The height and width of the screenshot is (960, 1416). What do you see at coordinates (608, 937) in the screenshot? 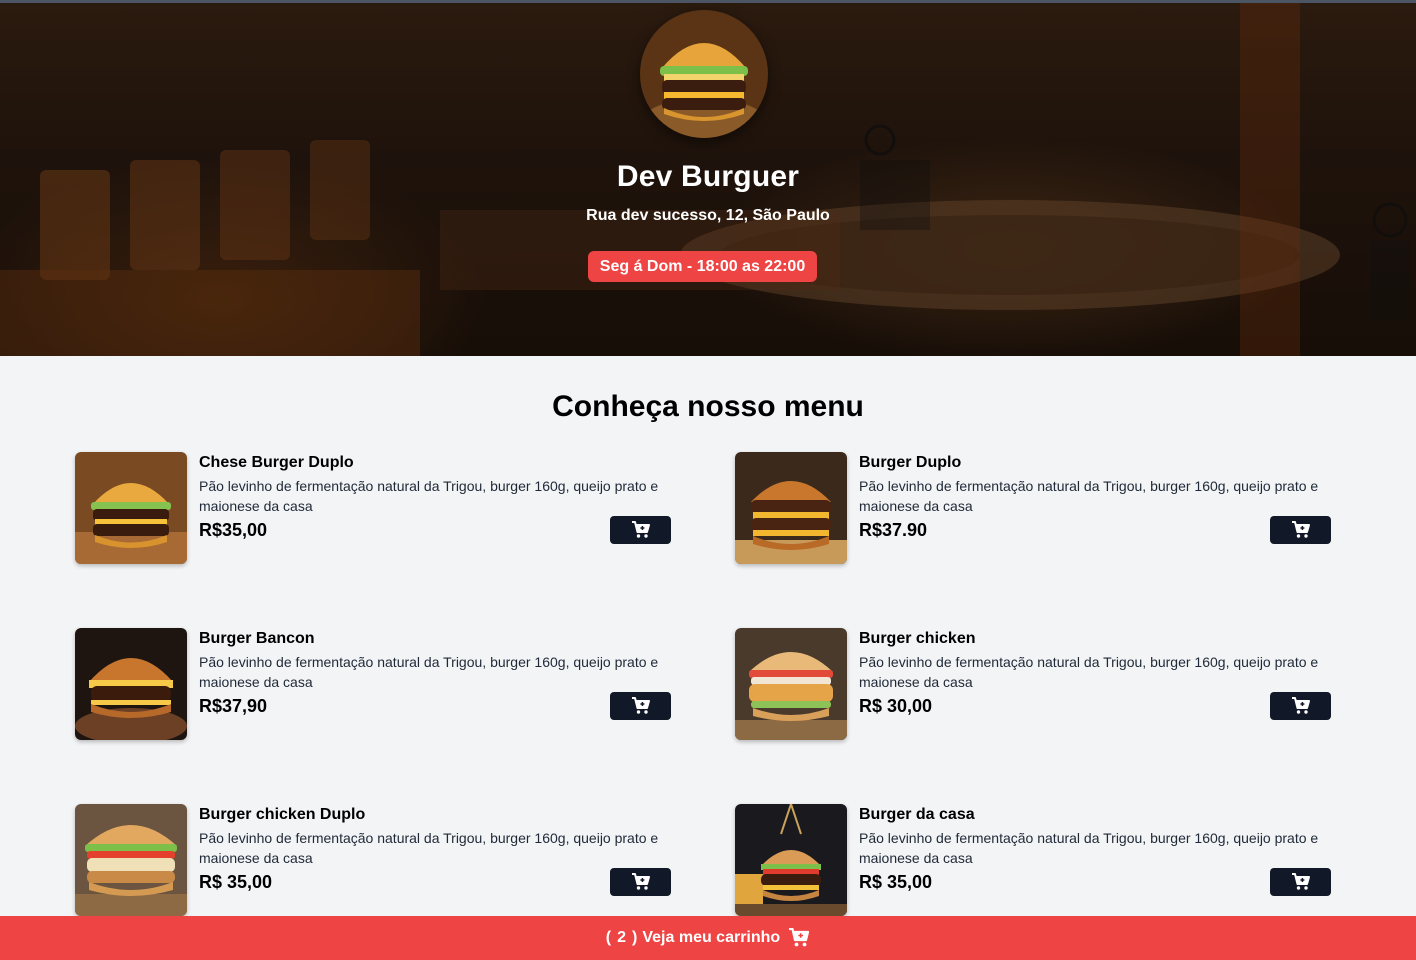
I see `cart-open-paren: (` at bounding box center [608, 937].